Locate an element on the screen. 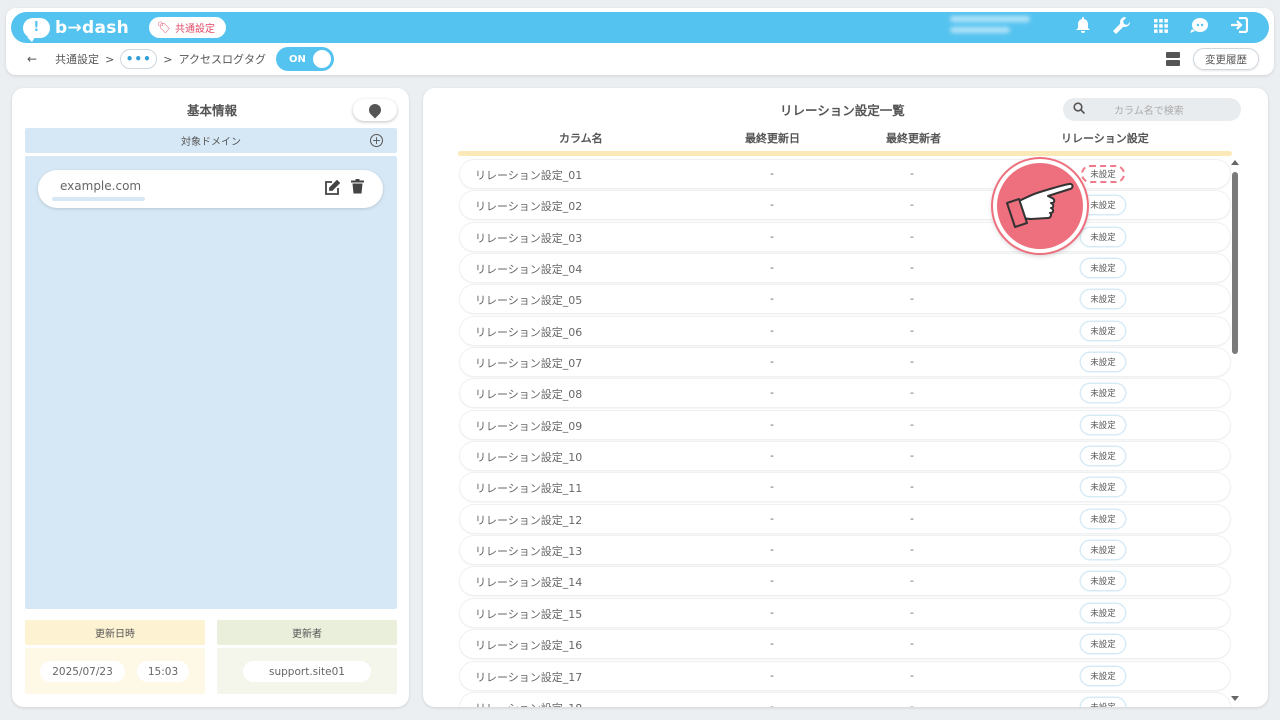 This screenshot has width=1280, height=720. scroll-down-arrow is located at coordinates (1235, 698).